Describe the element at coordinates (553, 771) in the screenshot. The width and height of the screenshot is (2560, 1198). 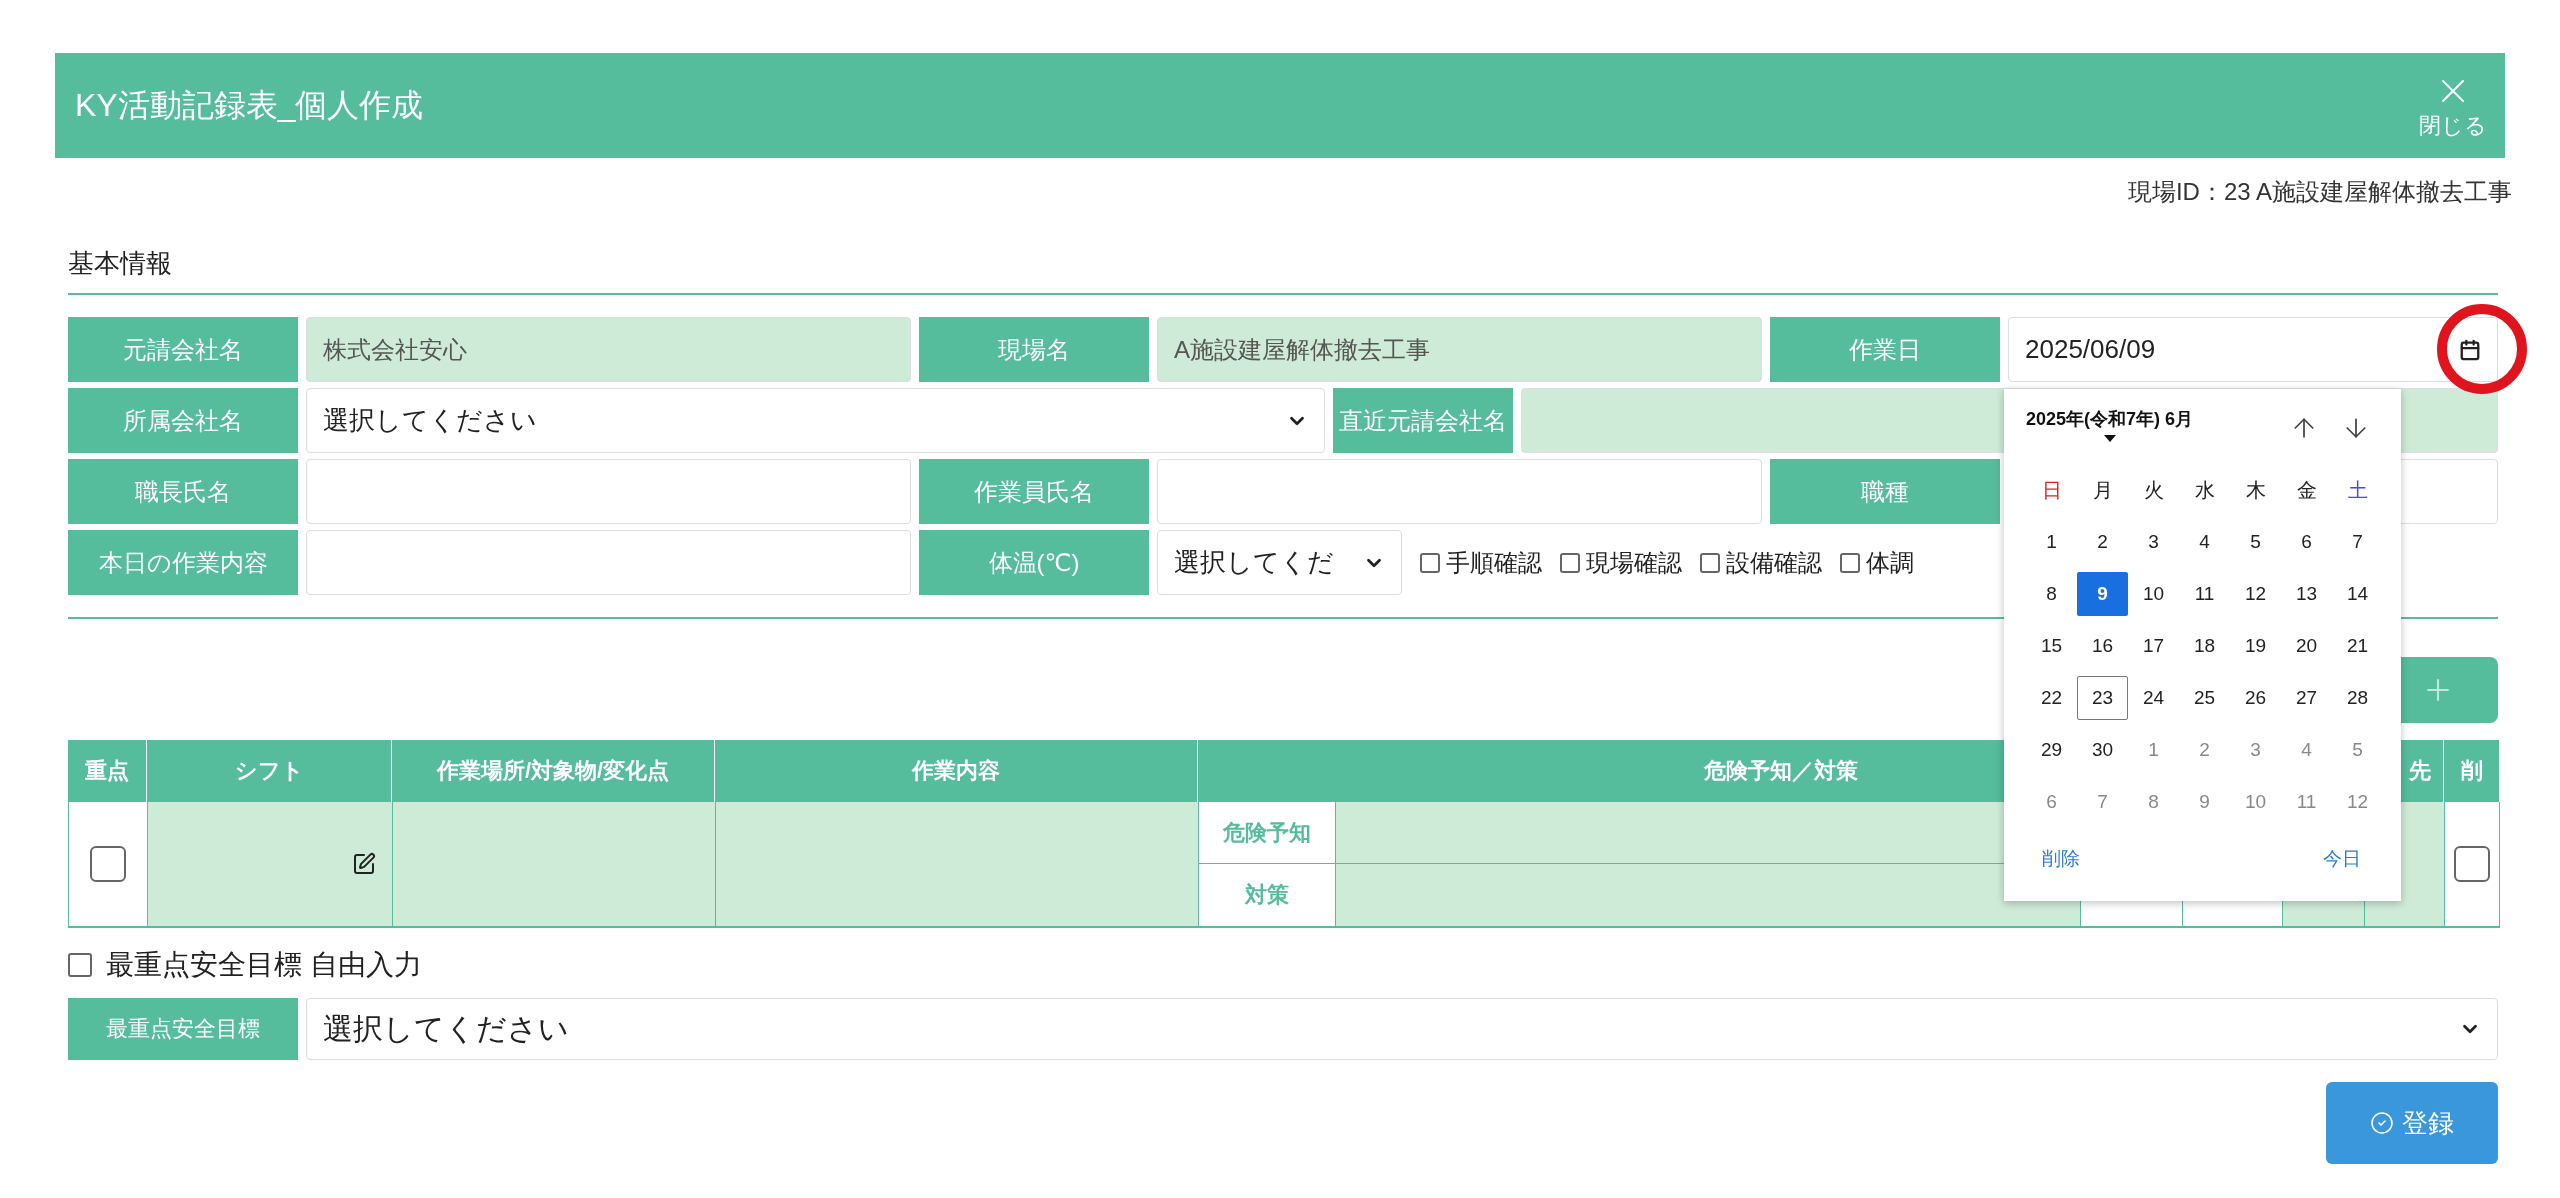
I see `column-header: 作業場所/対象物/変化点` at that location.